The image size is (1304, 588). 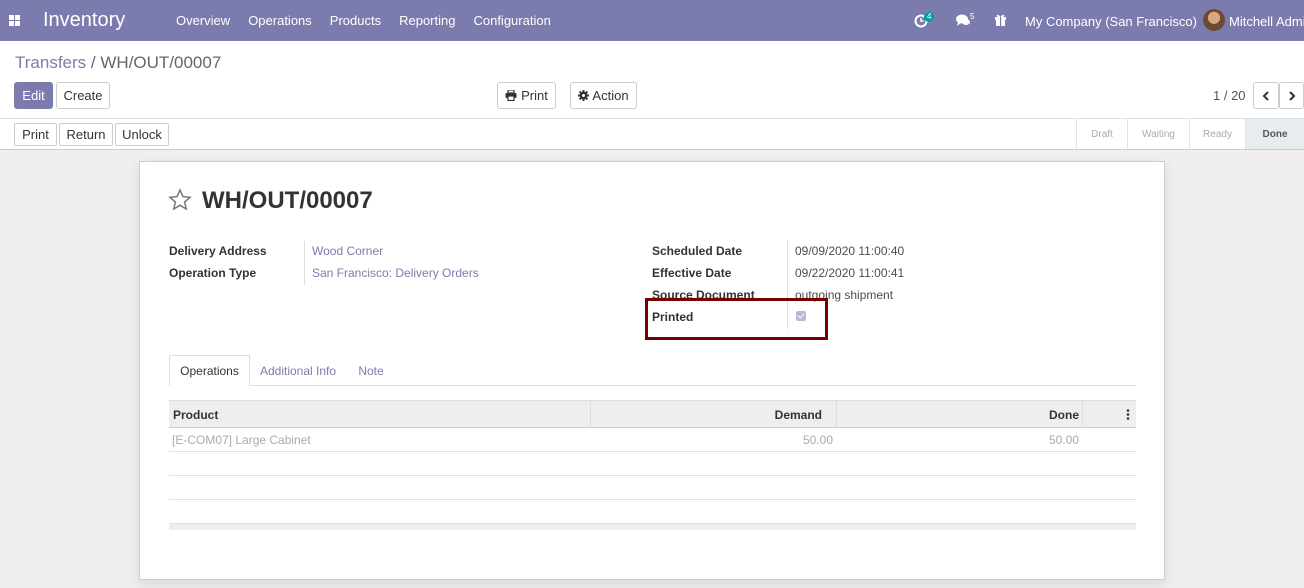 I want to click on breadcrumb: Transfers / WH/OUT/00007, so click(x=118, y=63).